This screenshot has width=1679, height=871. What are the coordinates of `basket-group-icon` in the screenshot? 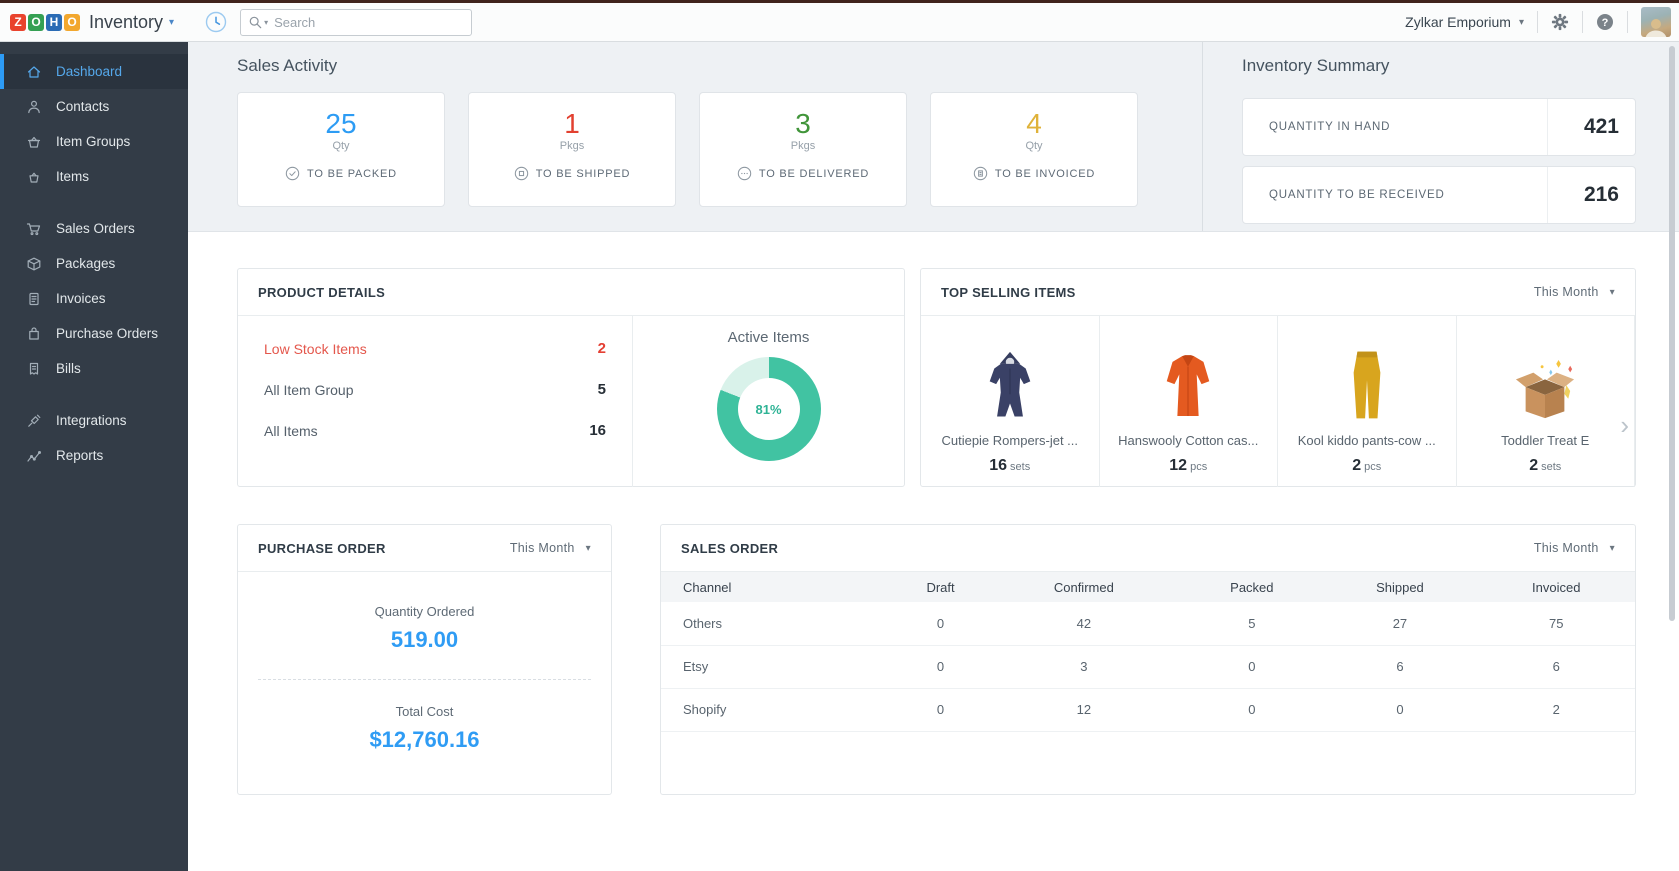 It's located at (34, 142).